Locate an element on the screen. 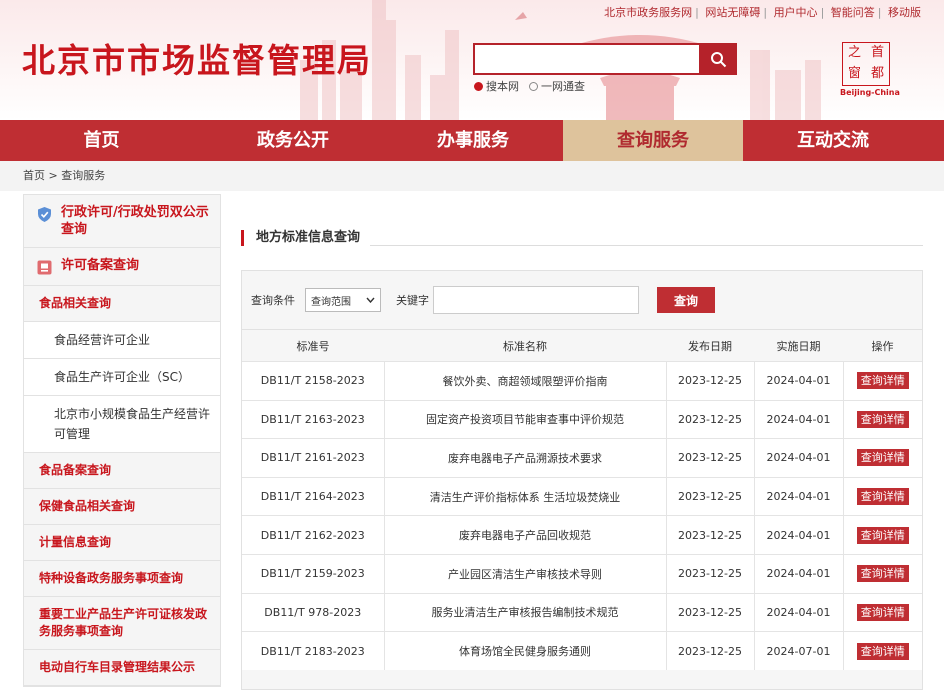 This screenshot has height=690, width=944. site-search is located at coordinates (605, 59).